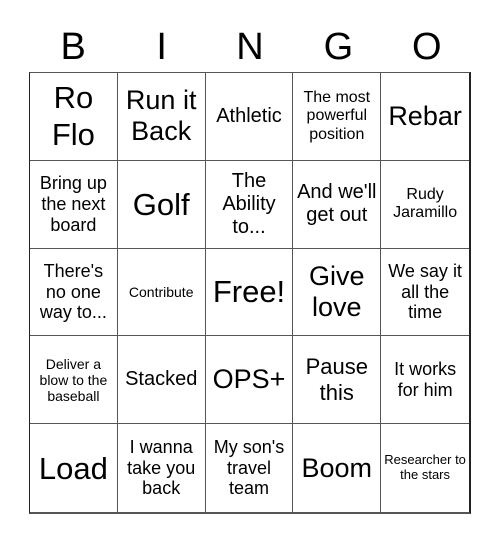 This screenshot has height=544, width=500. Describe the element at coordinates (161, 47) in the screenshot. I see `header-letter-i: I` at that location.